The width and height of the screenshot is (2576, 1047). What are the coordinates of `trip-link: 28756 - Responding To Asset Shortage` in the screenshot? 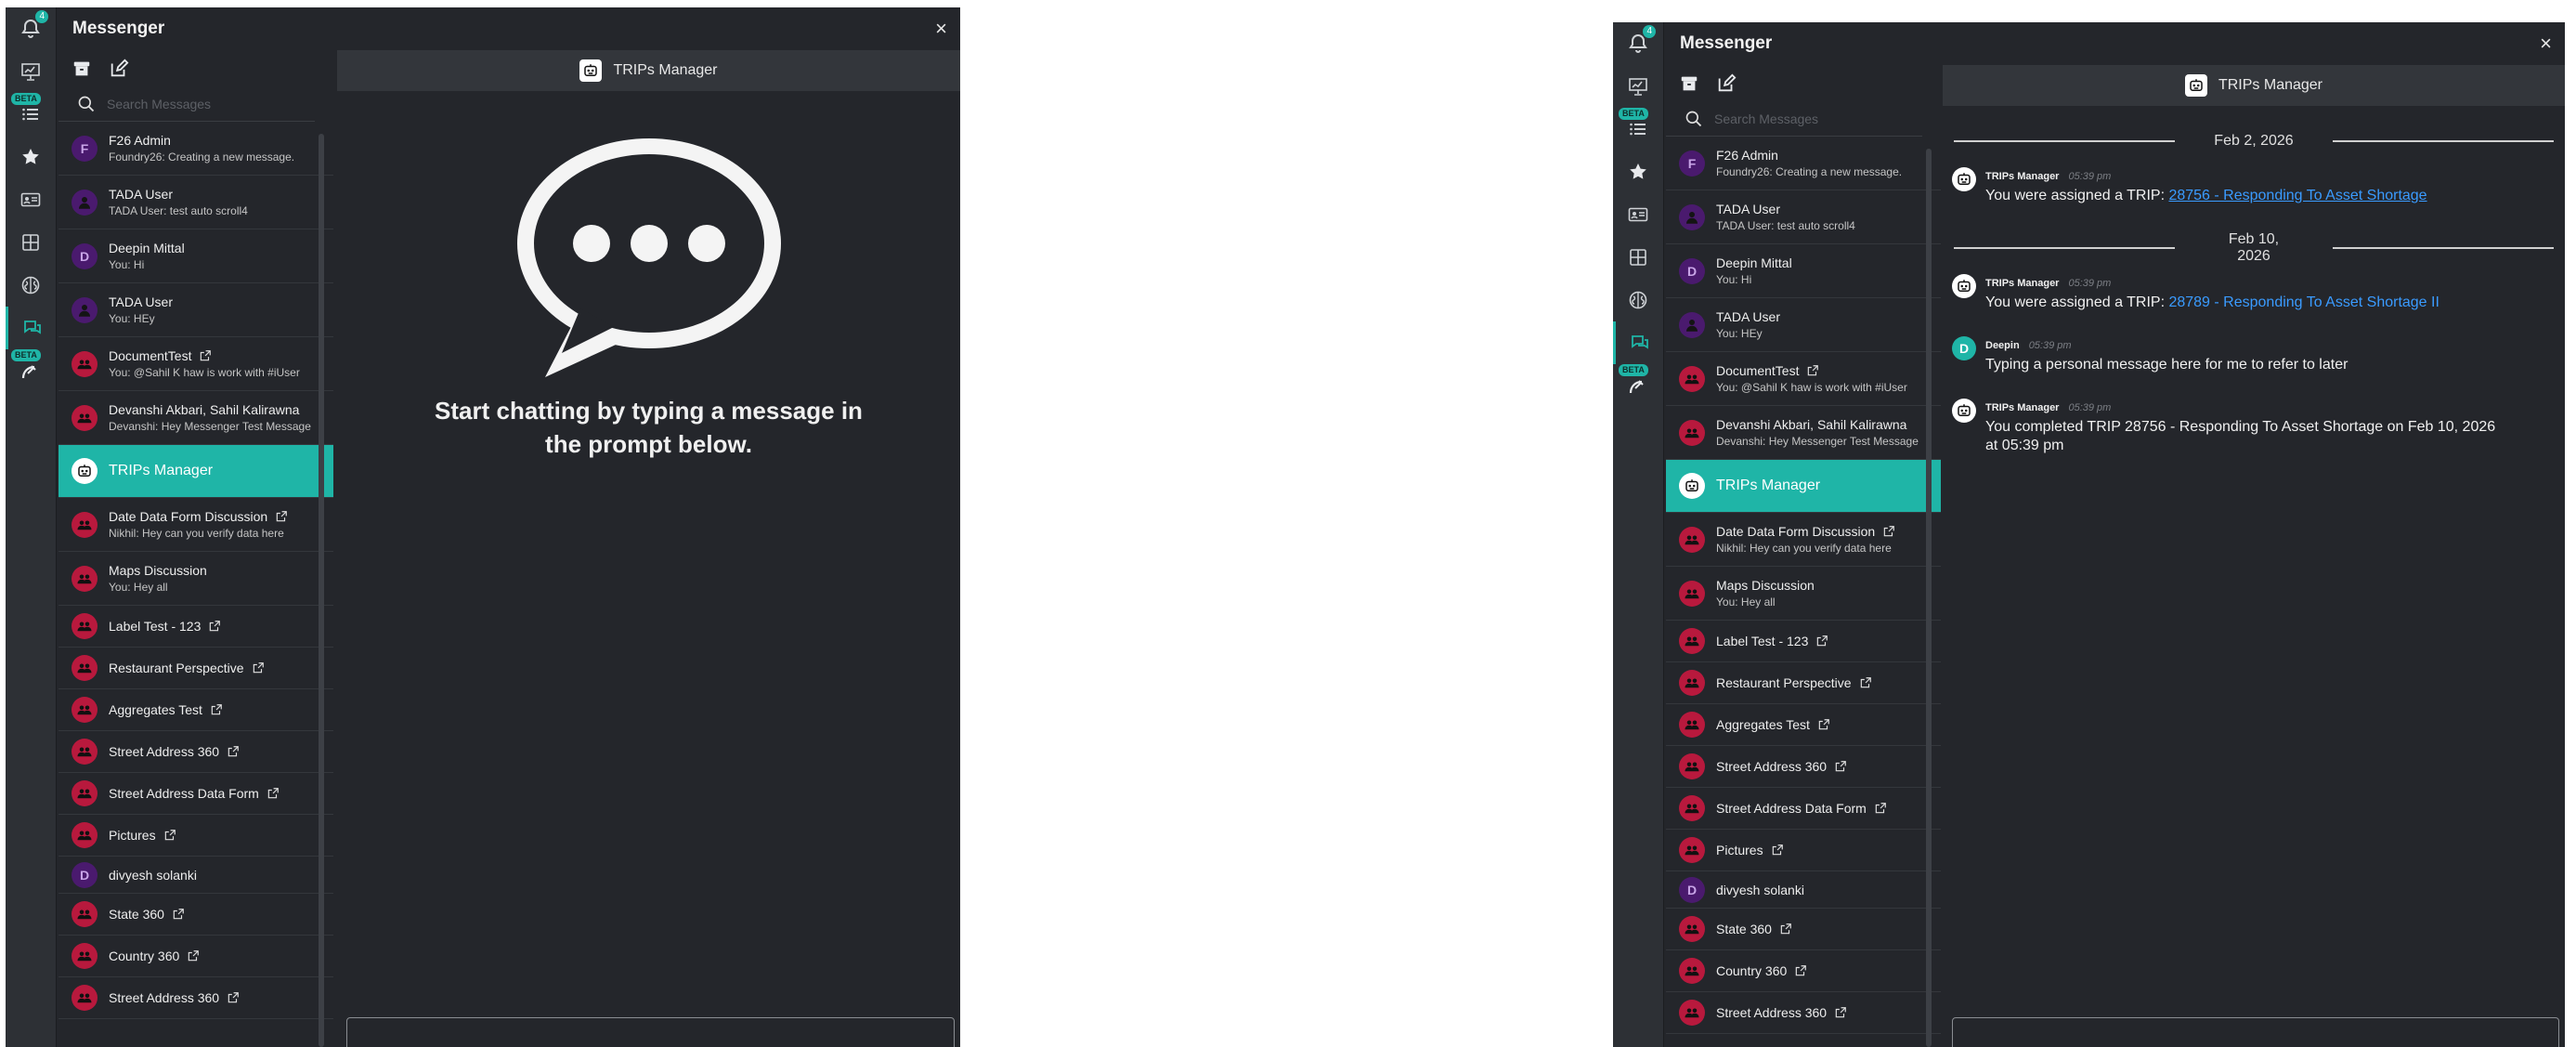 It's located at (2297, 195).